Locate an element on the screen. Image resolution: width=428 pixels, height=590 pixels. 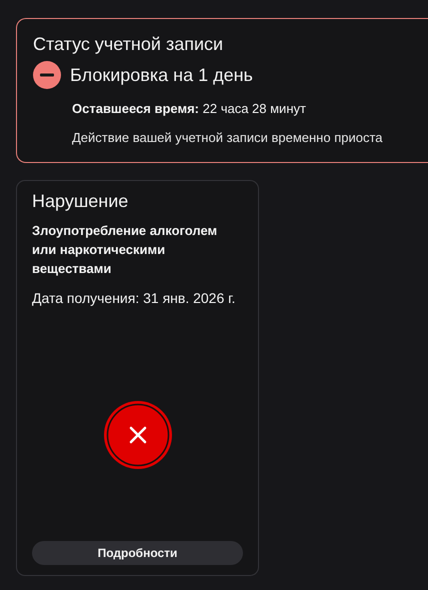
description-text: Действие вашей учетной записи временно приоста is located at coordinates (228, 137).